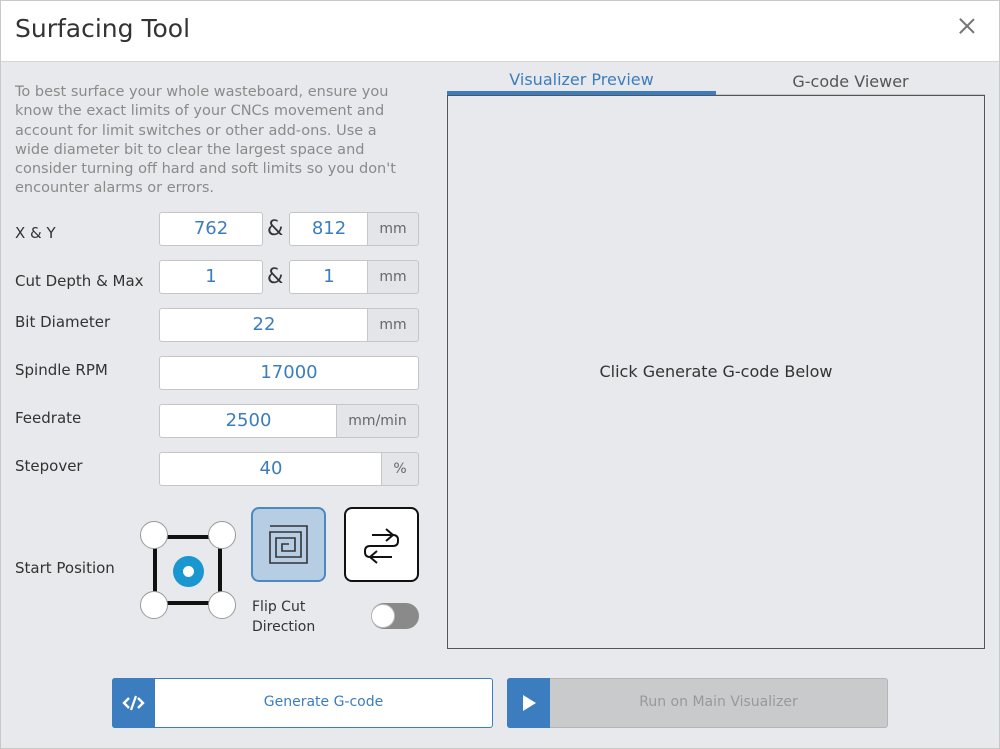 The image size is (1000, 749). I want to click on xy-label: X & Y, so click(35, 233).